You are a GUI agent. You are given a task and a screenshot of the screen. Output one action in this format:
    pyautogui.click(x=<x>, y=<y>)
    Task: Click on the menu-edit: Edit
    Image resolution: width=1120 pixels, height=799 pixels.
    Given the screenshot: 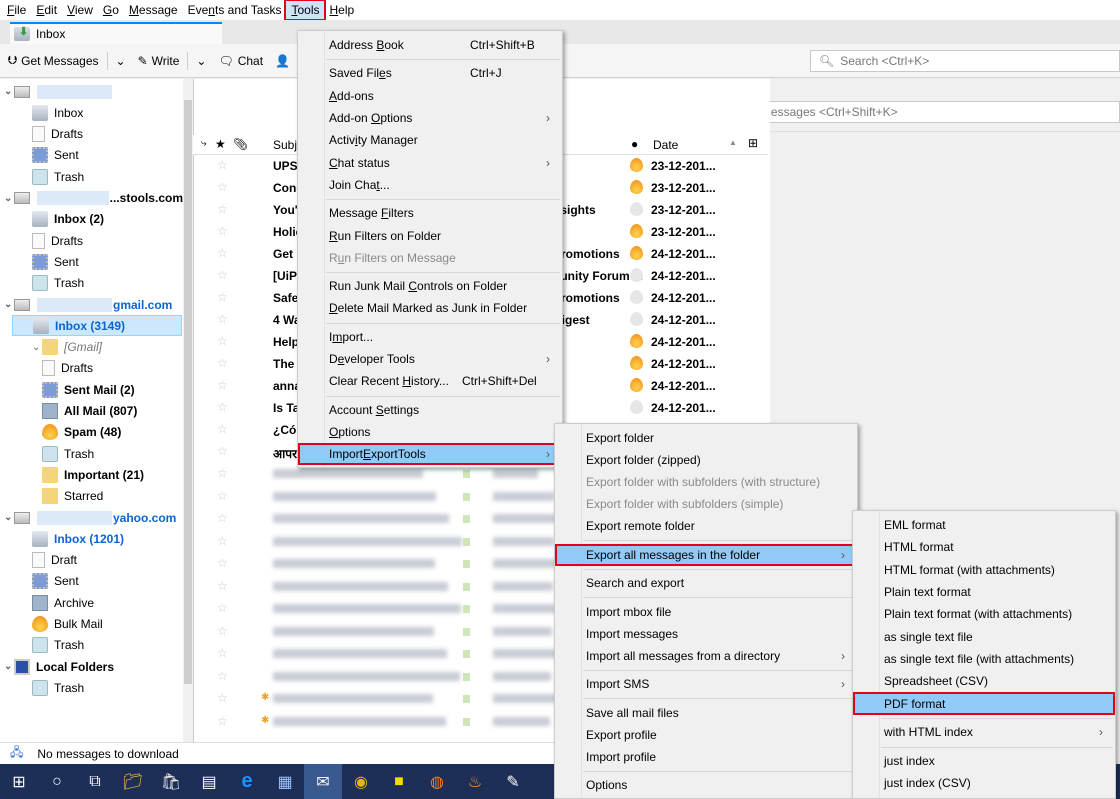 What is the action you would take?
    pyautogui.click(x=46, y=10)
    